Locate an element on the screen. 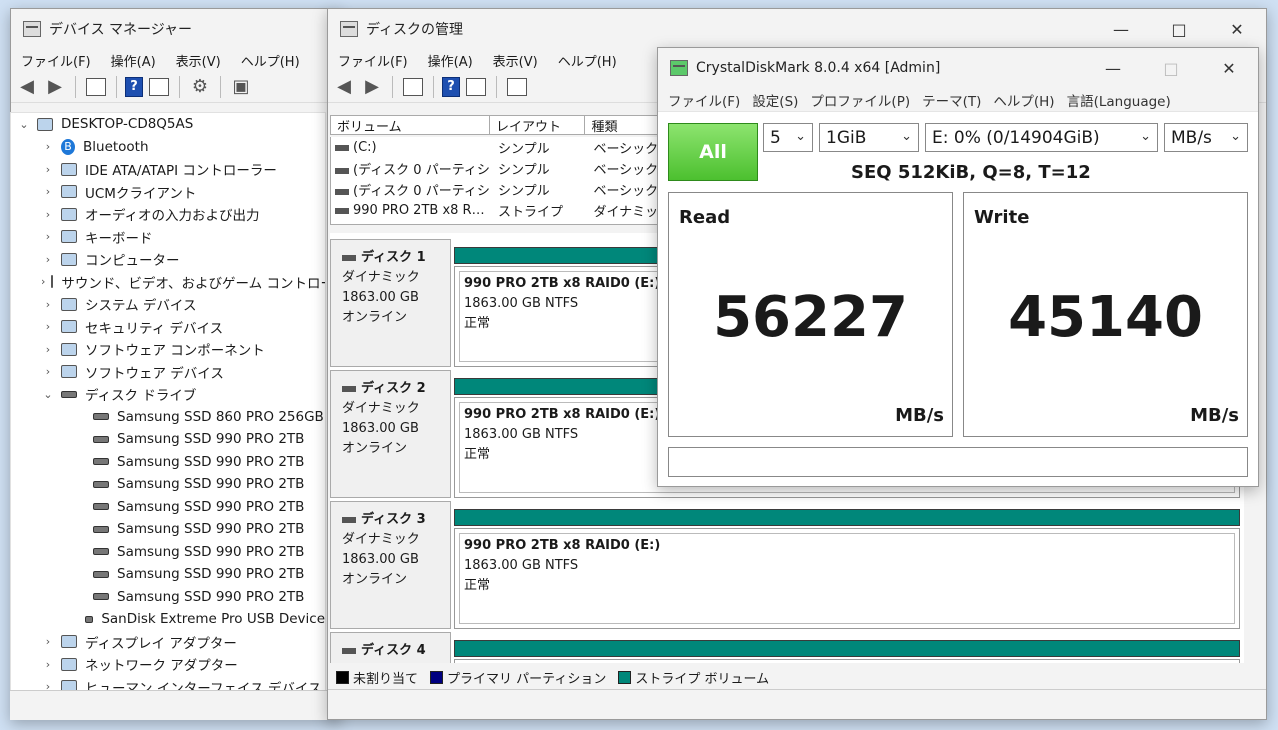  tree-item: › ソフトウェア コンポーネント is located at coordinates (168, 349).